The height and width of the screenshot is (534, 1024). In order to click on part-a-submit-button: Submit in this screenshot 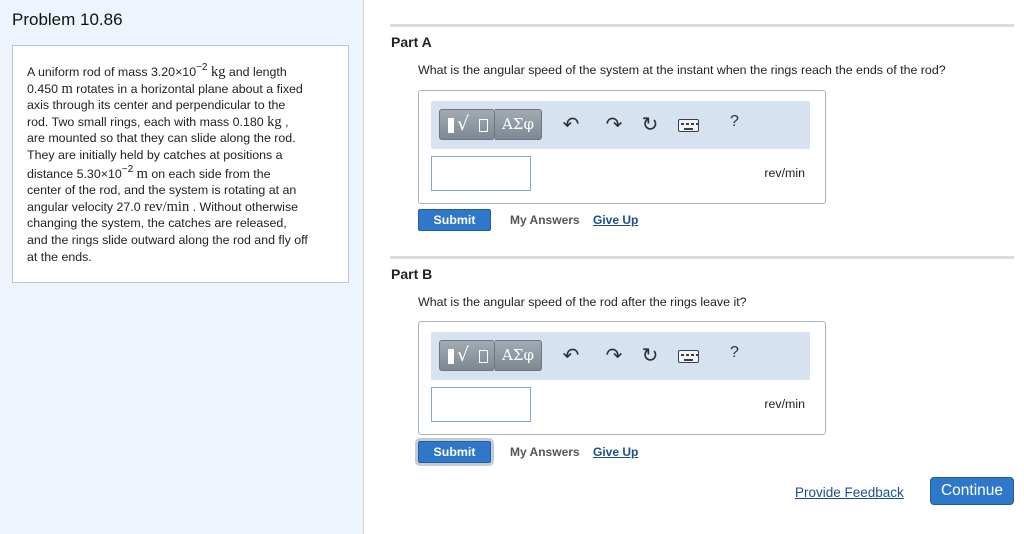, I will do `click(454, 220)`.